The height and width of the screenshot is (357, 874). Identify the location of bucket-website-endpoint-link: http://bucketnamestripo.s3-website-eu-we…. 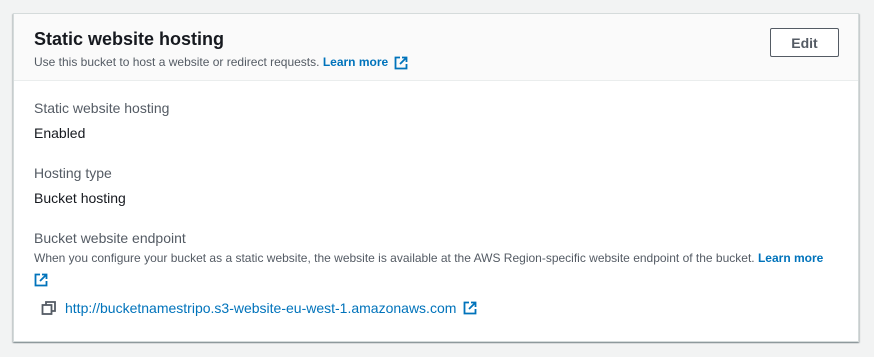
(260, 308).